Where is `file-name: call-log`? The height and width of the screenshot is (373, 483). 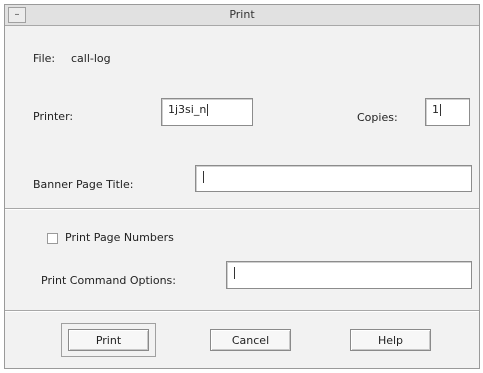
file-name: call-log is located at coordinates (91, 58).